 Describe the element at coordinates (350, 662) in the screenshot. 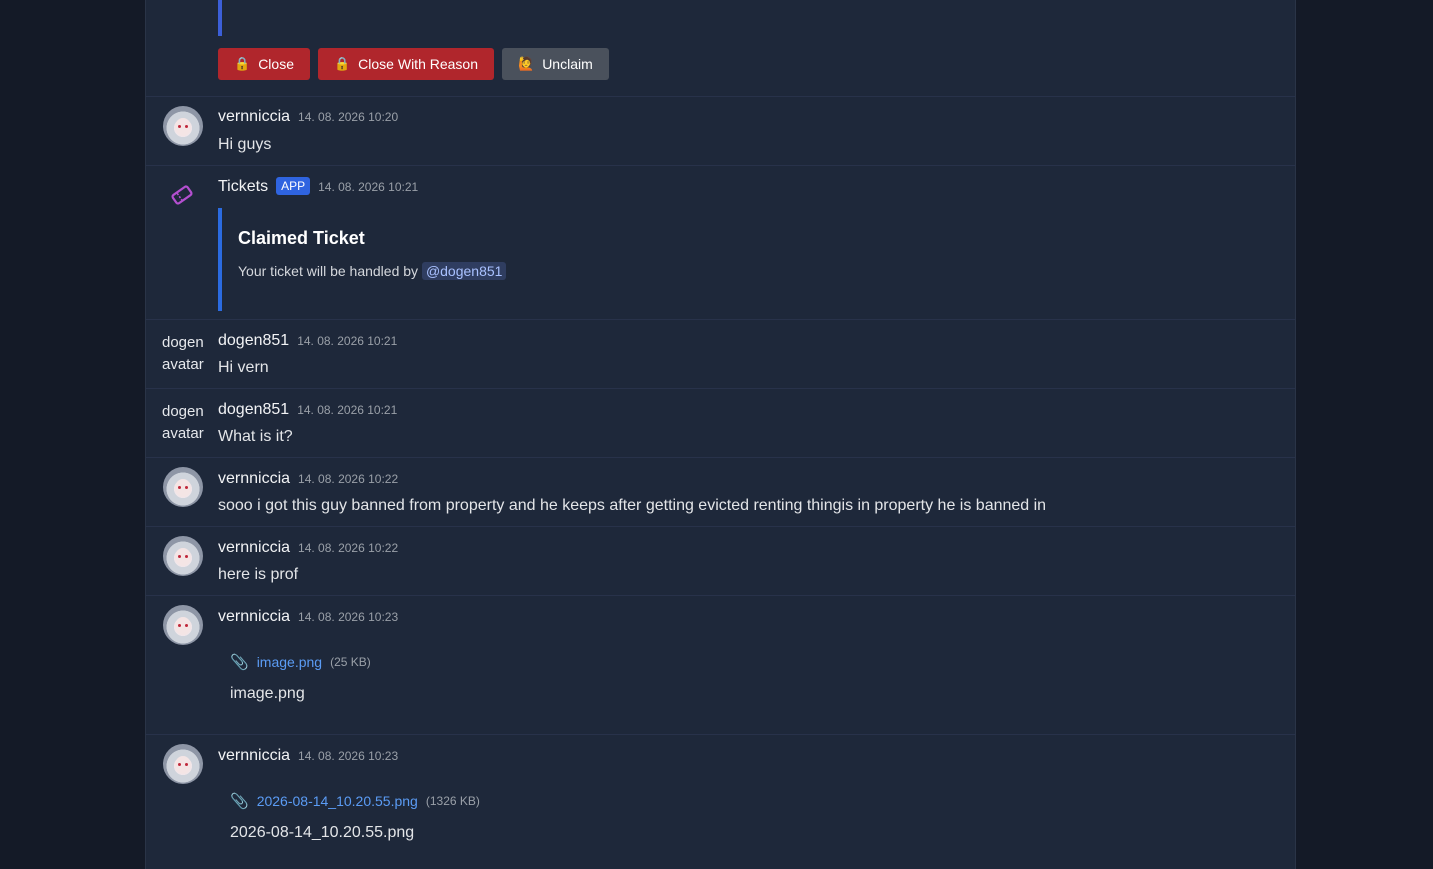

I see `attachment-size: (25 KB)` at that location.